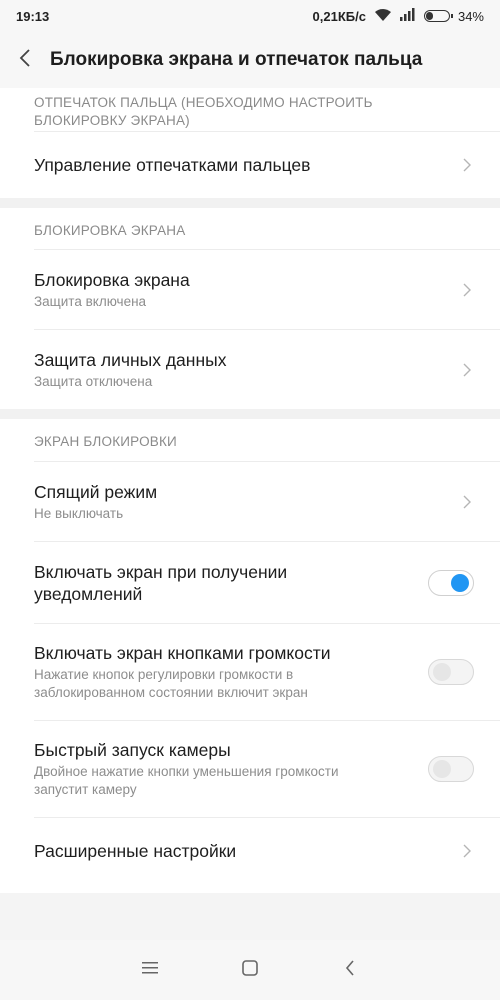 This screenshot has height=1000, width=500. Describe the element at coordinates (132, 750) in the screenshot. I see `item-label: Быстрый запуск камеры` at that location.